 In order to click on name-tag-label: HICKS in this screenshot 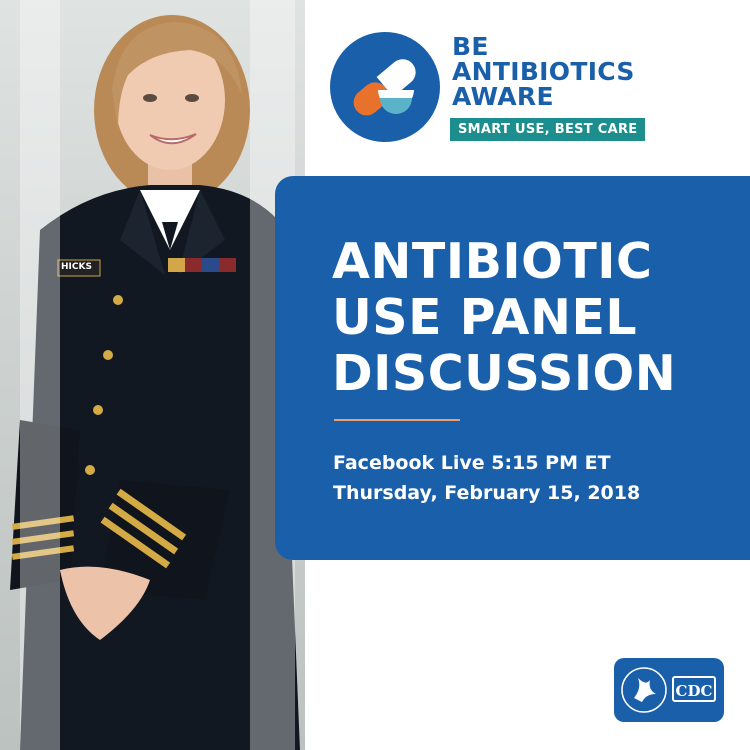, I will do `click(76, 267)`.